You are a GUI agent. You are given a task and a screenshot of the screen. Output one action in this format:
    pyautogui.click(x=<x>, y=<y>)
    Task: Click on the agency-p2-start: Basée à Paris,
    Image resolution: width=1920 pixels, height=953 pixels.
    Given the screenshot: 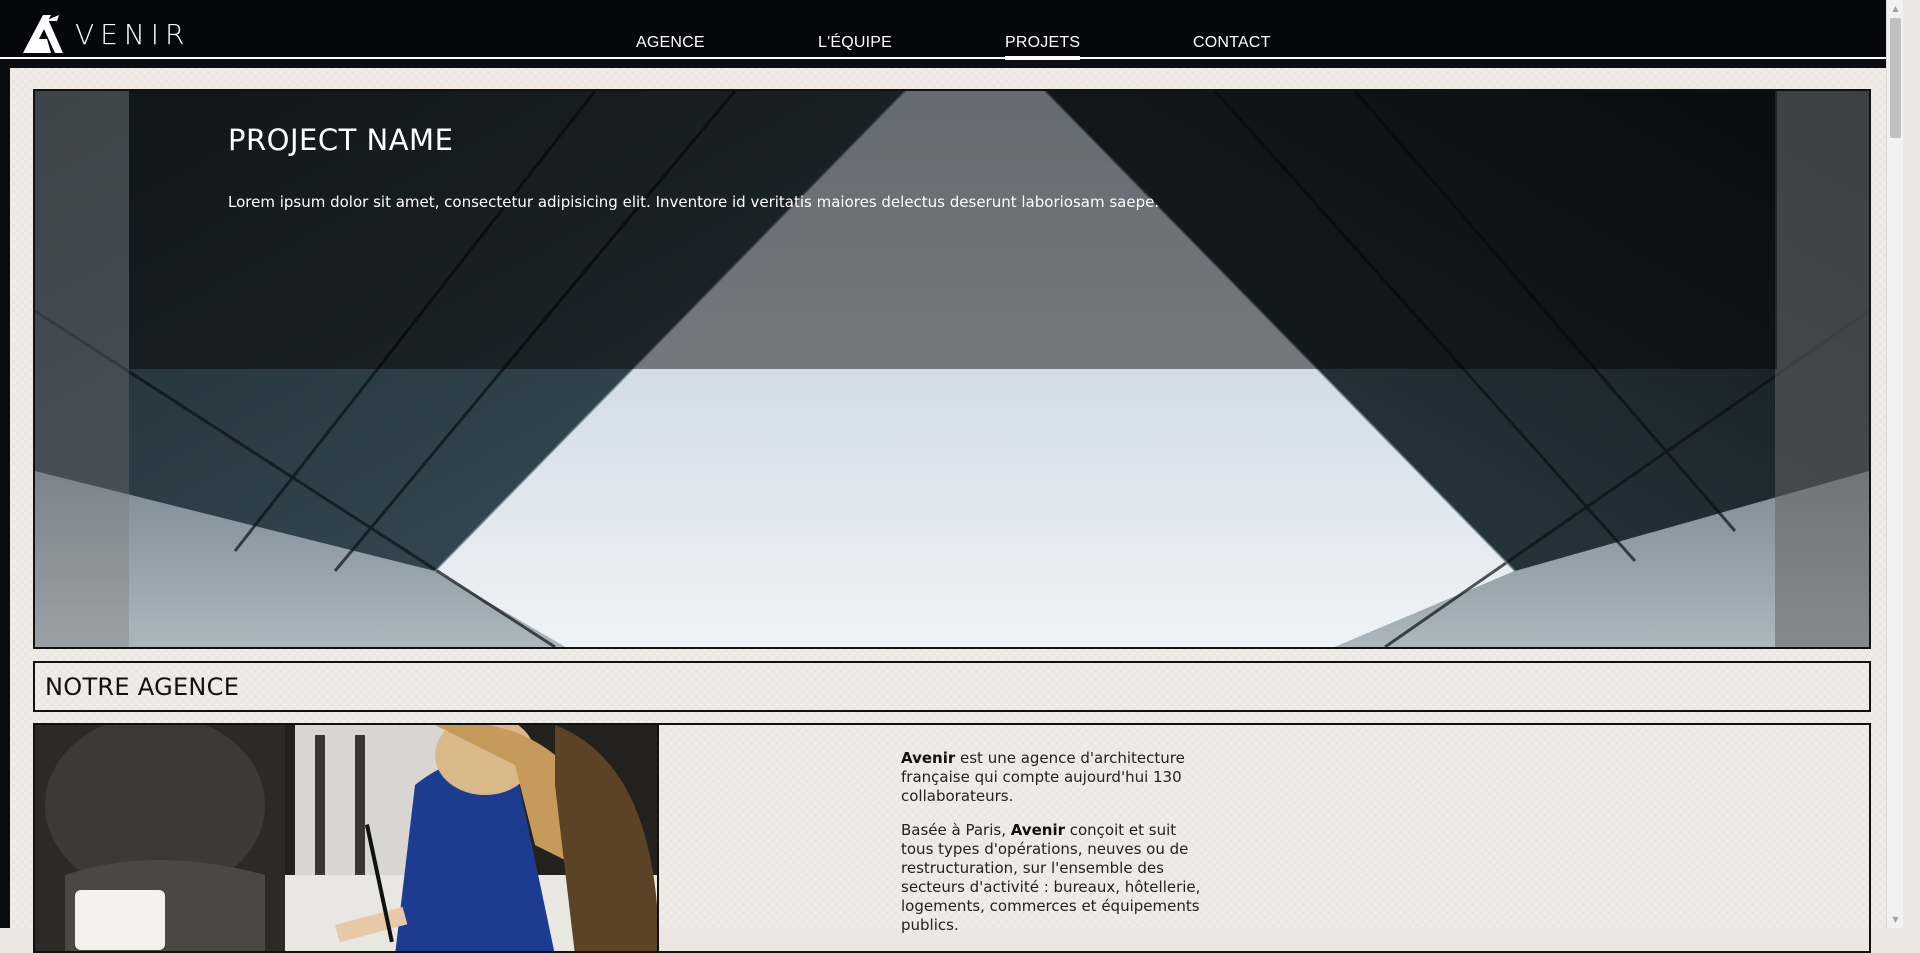 What is the action you would take?
    pyautogui.click(x=956, y=830)
    